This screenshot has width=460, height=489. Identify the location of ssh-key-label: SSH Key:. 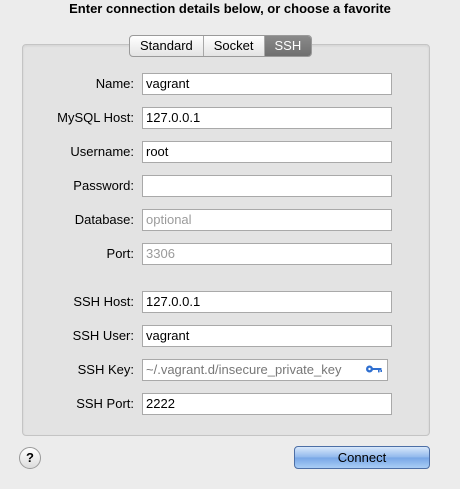
(105, 369).